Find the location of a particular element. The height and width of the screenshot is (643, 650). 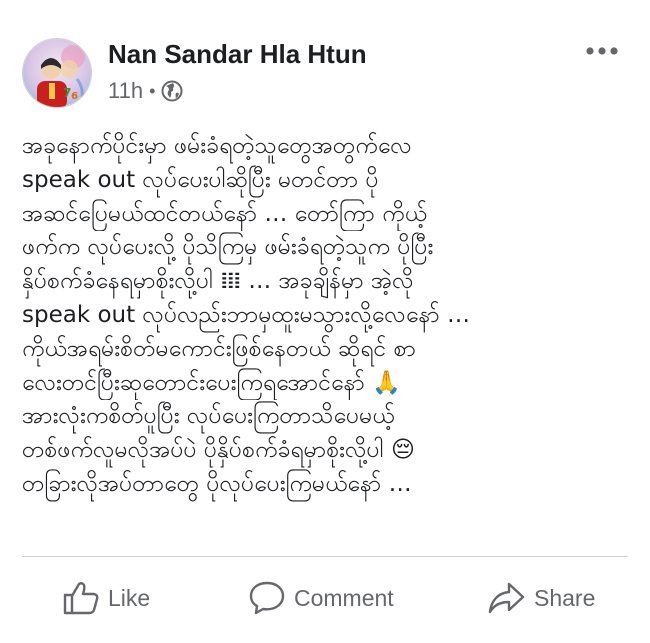

comment-button: Comment is located at coordinates (321, 598).